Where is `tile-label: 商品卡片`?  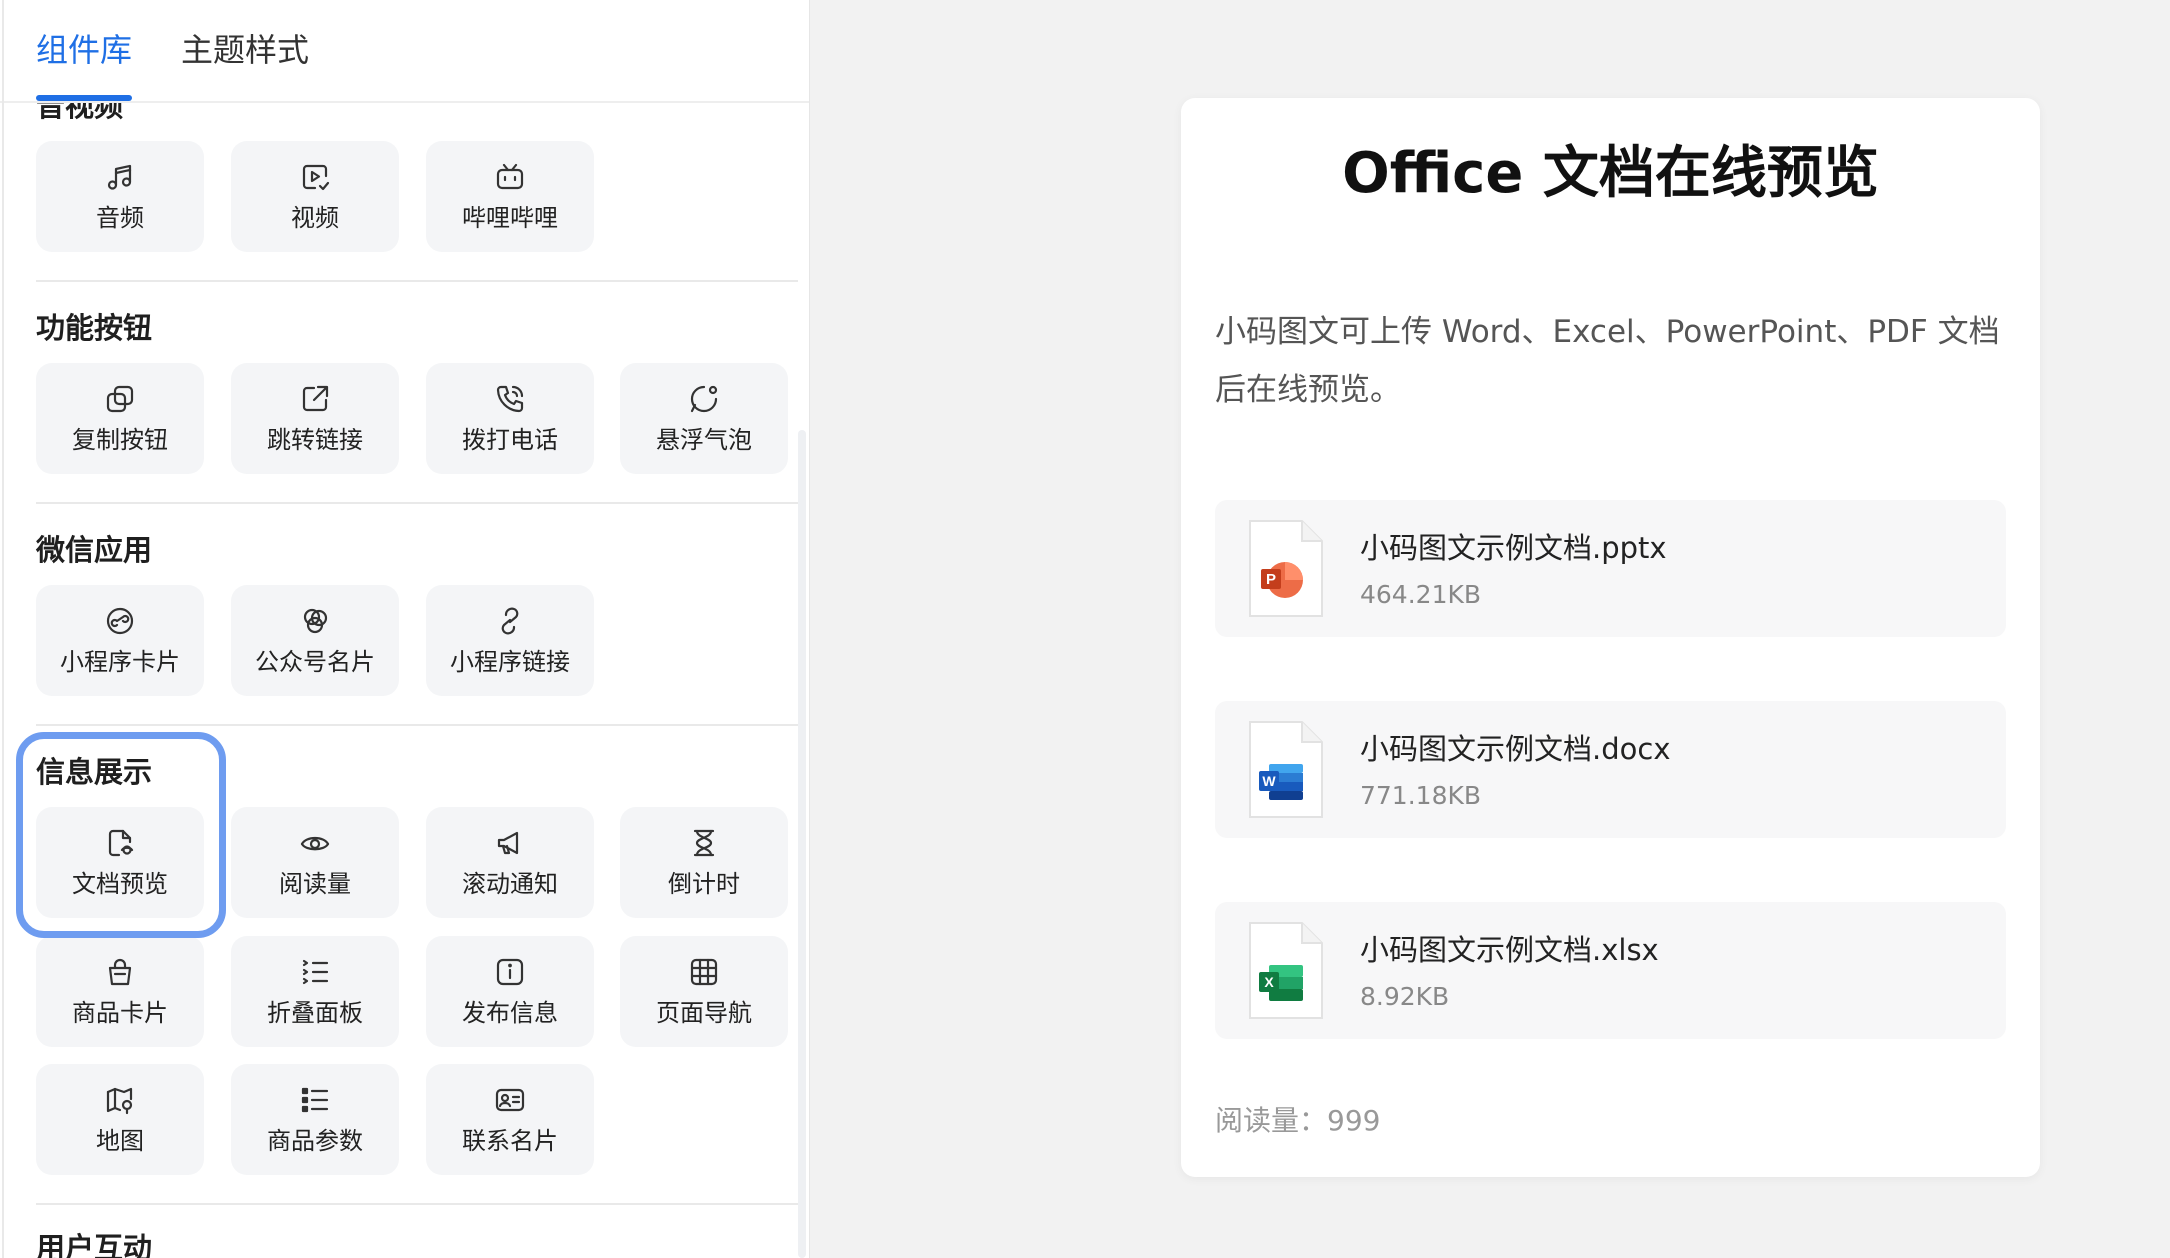 tile-label: 商品卡片 is located at coordinates (120, 1013).